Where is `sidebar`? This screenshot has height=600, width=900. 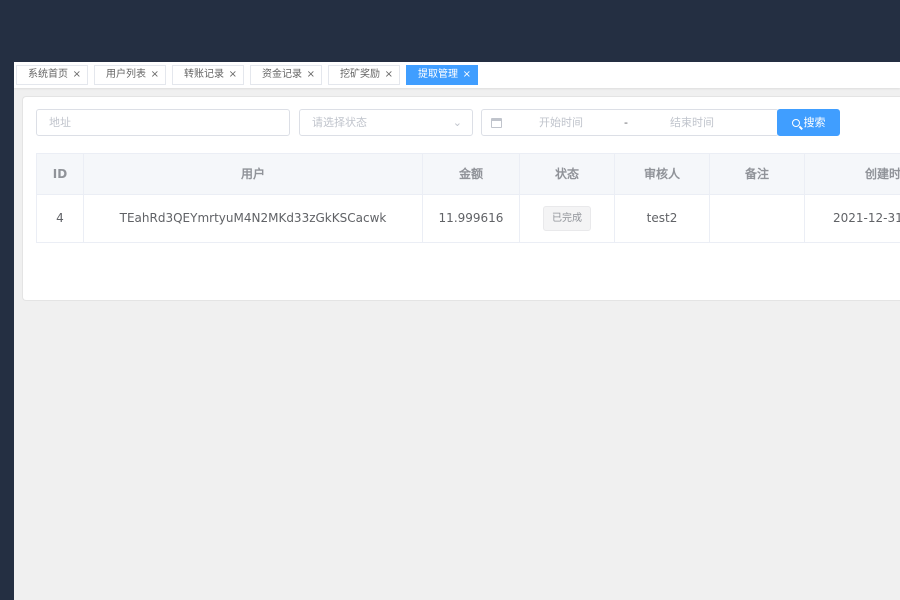 sidebar is located at coordinates (7, 300).